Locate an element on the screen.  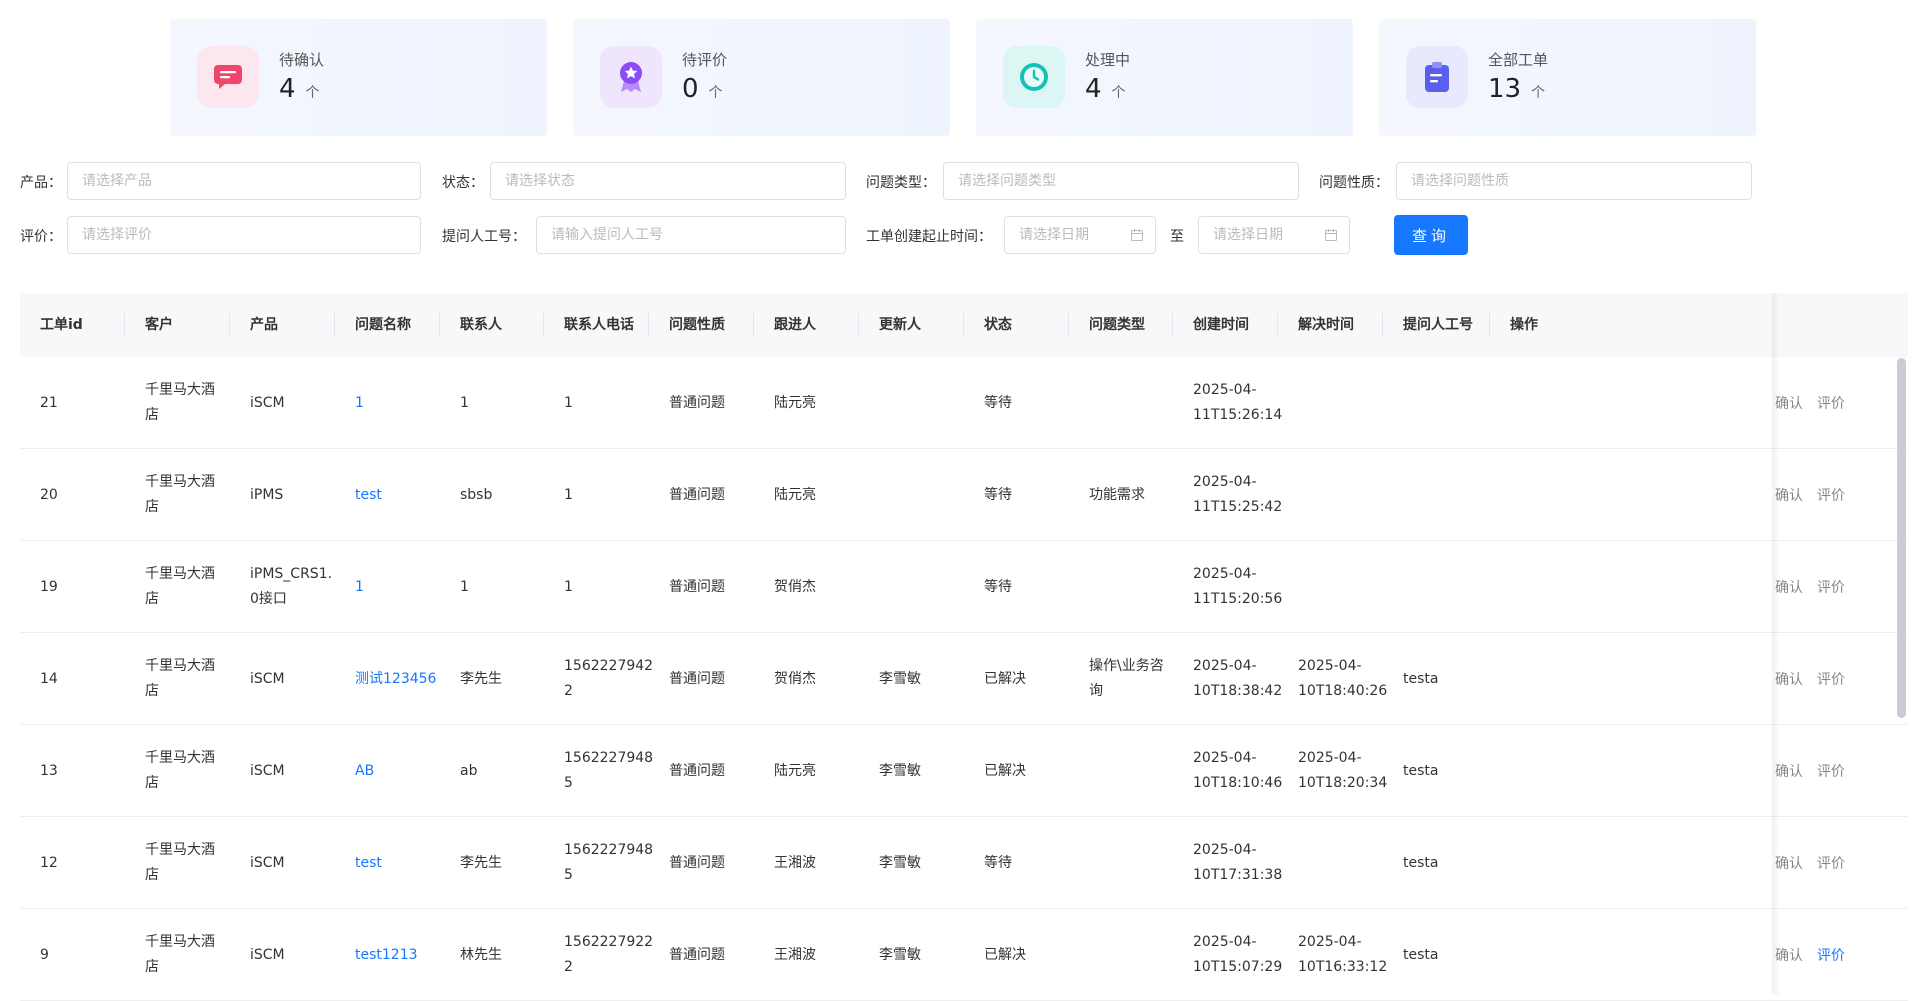
cell-text: 贺俏杰 is located at coordinates (795, 678).